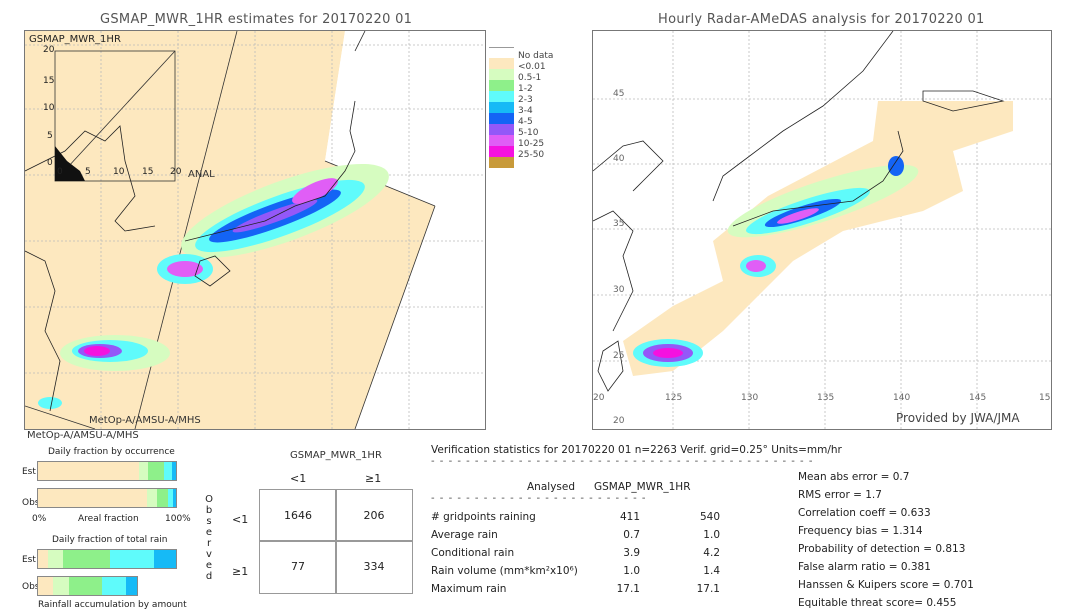 The width and height of the screenshot is (1080, 612). I want to click on lon-tick: 140, so click(902, 398).